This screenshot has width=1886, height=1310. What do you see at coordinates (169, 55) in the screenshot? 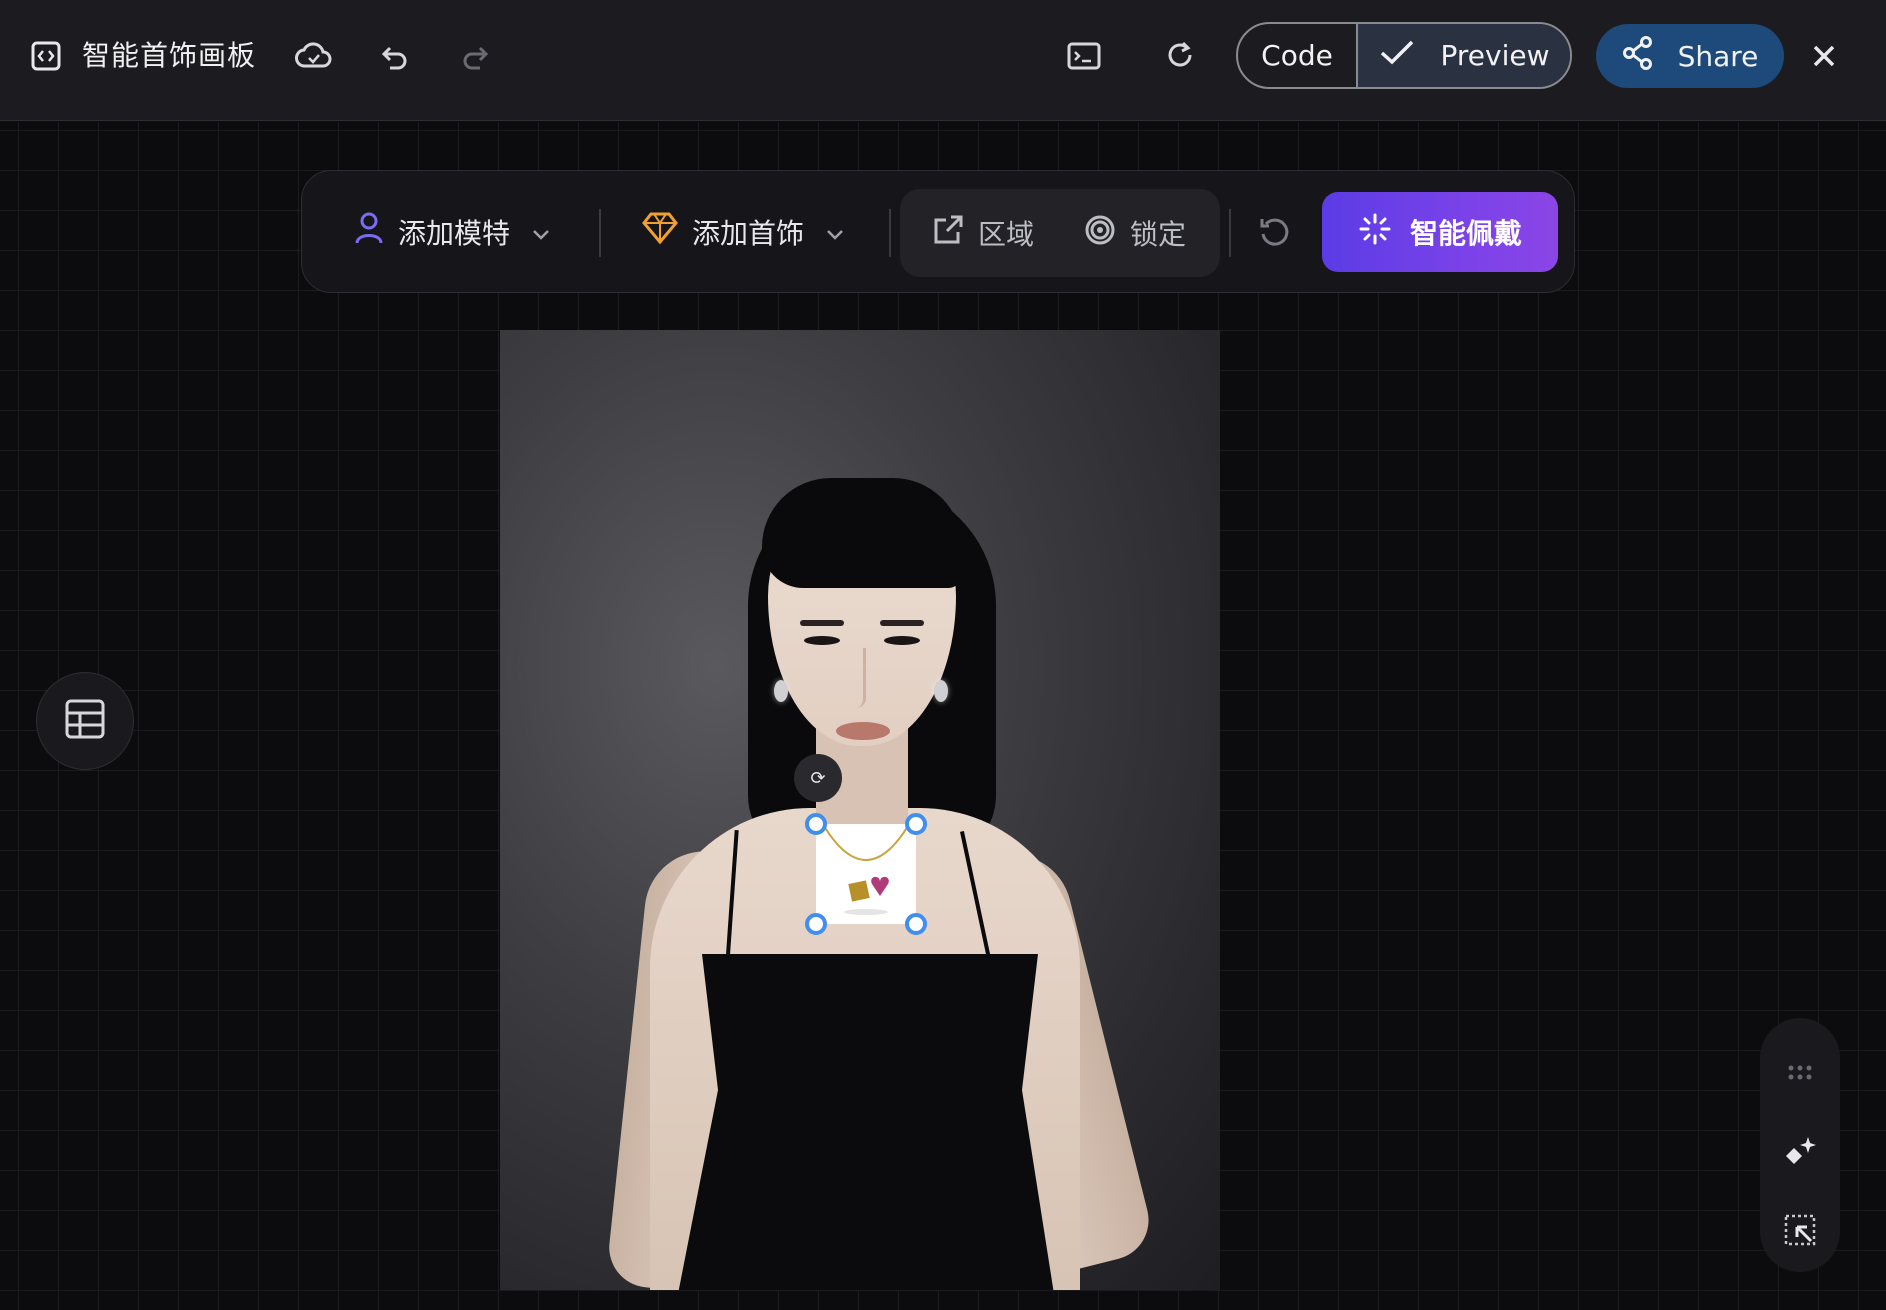
I see `app-title: 智能首饰画板` at bounding box center [169, 55].